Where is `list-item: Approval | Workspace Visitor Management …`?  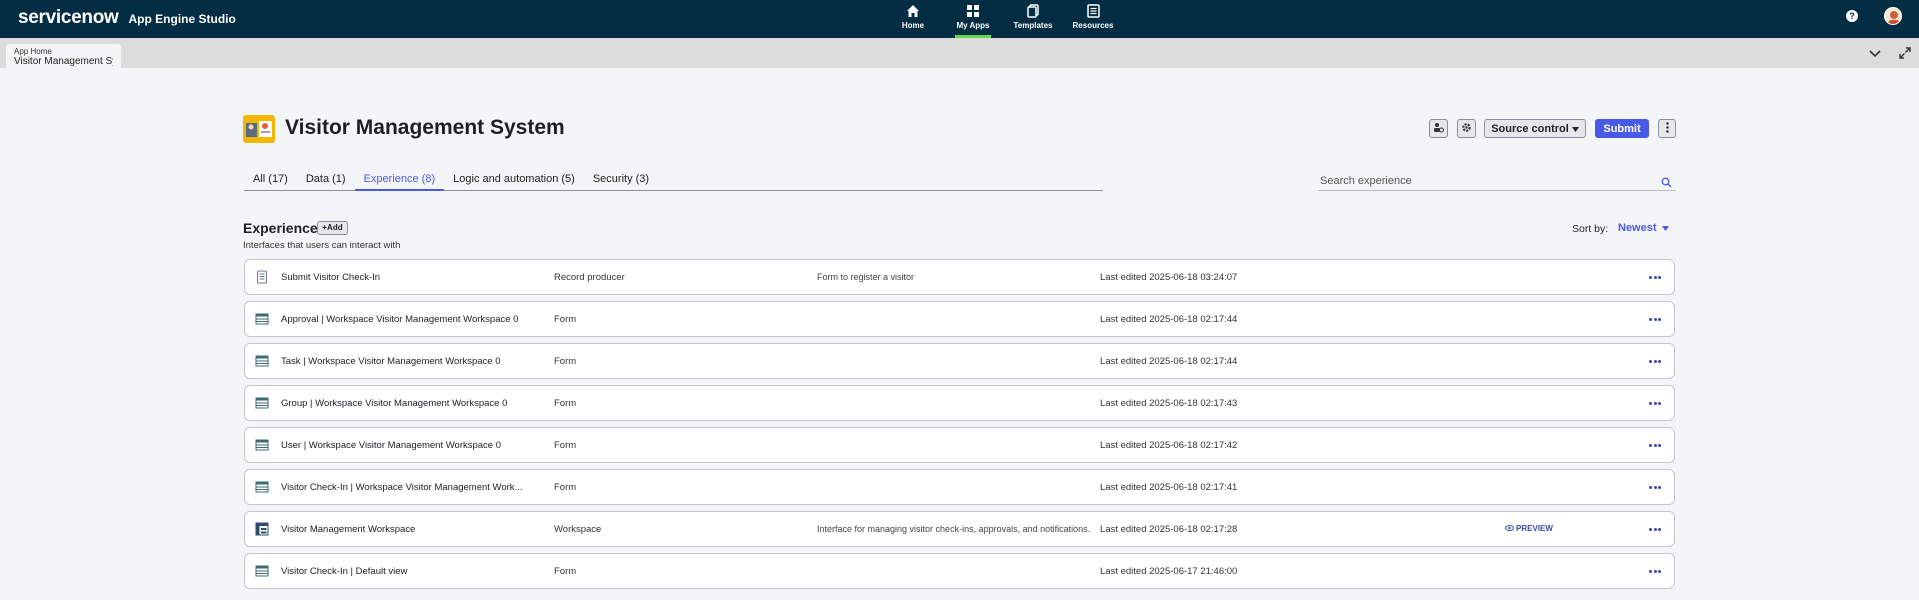 list-item: Approval | Workspace Visitor Management … is located at coordinates (959, 319).